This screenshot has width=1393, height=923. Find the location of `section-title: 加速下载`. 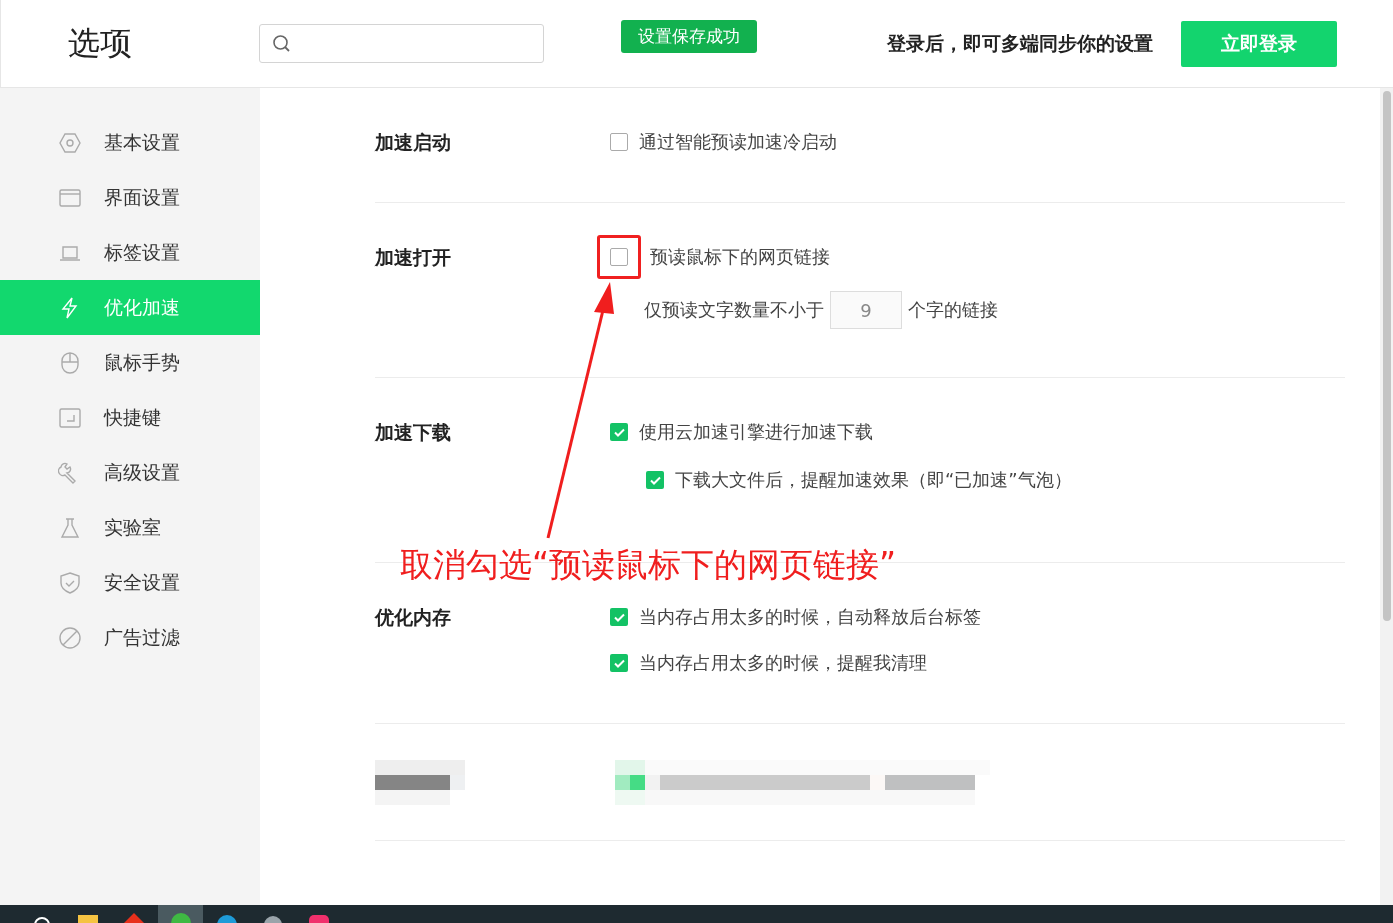

section-title: 加速下载 is located at coordinates (413, 432).